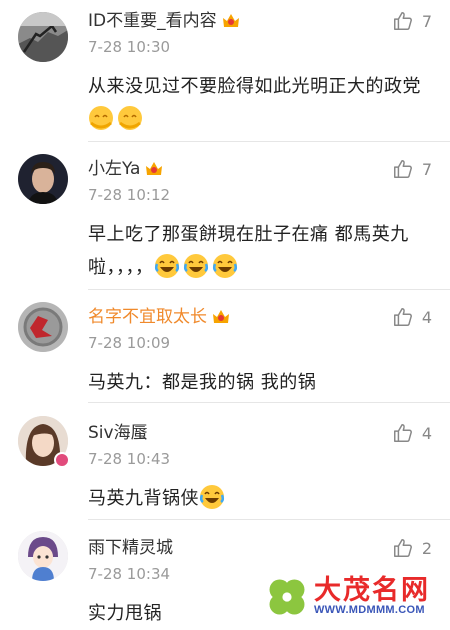  Describe the element at coordinates (129, 47) in the screenshot. I see `comment-time: 7-28 10:30` at that location.